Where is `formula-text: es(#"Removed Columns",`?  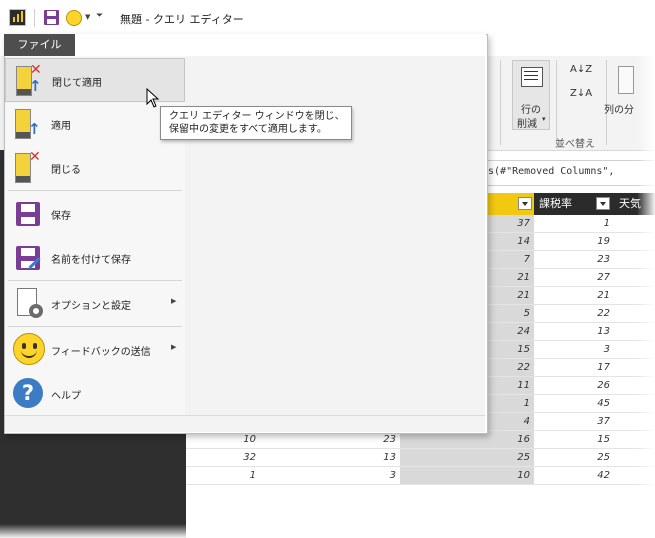 formula-text: es(#"Removed Columns", is located at coordinates (548, 171).